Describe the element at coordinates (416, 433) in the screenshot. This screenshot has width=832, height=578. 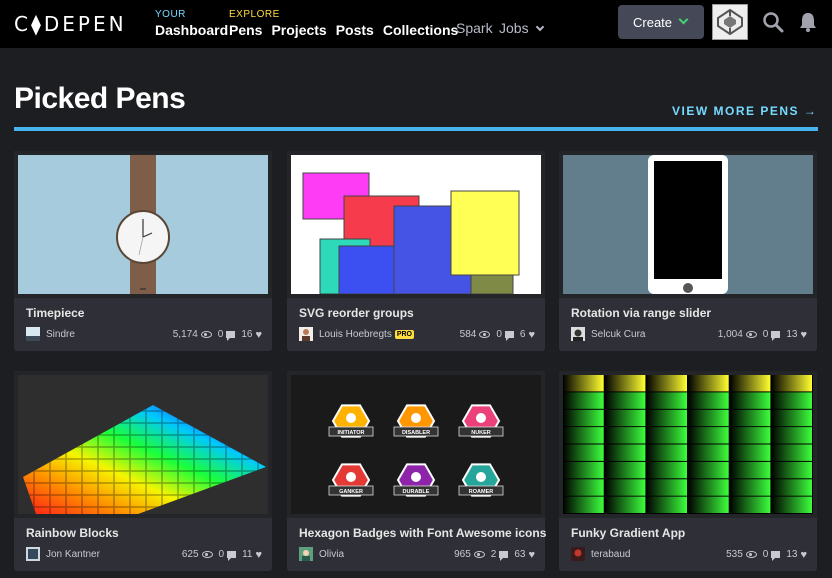
I see `badge-label: DISABLER` at that location.